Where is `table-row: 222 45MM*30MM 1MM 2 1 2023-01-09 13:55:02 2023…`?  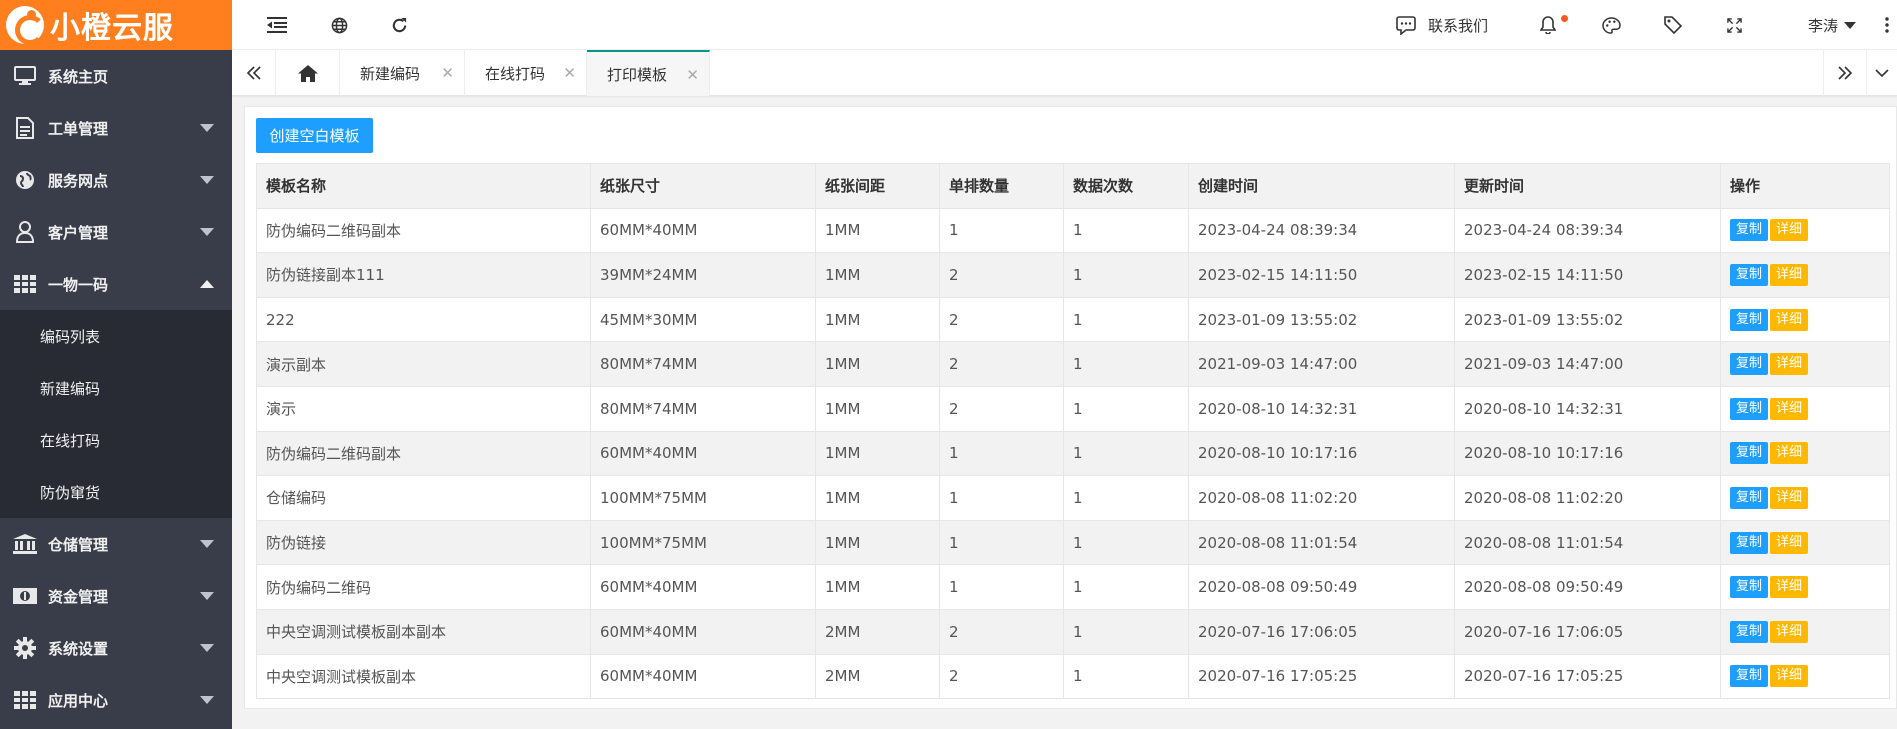 table-row: 222 45MM*30MM 1MM 2 1 2023-01-09 13:55:02 2023… is located at coordinates (1073, 319).